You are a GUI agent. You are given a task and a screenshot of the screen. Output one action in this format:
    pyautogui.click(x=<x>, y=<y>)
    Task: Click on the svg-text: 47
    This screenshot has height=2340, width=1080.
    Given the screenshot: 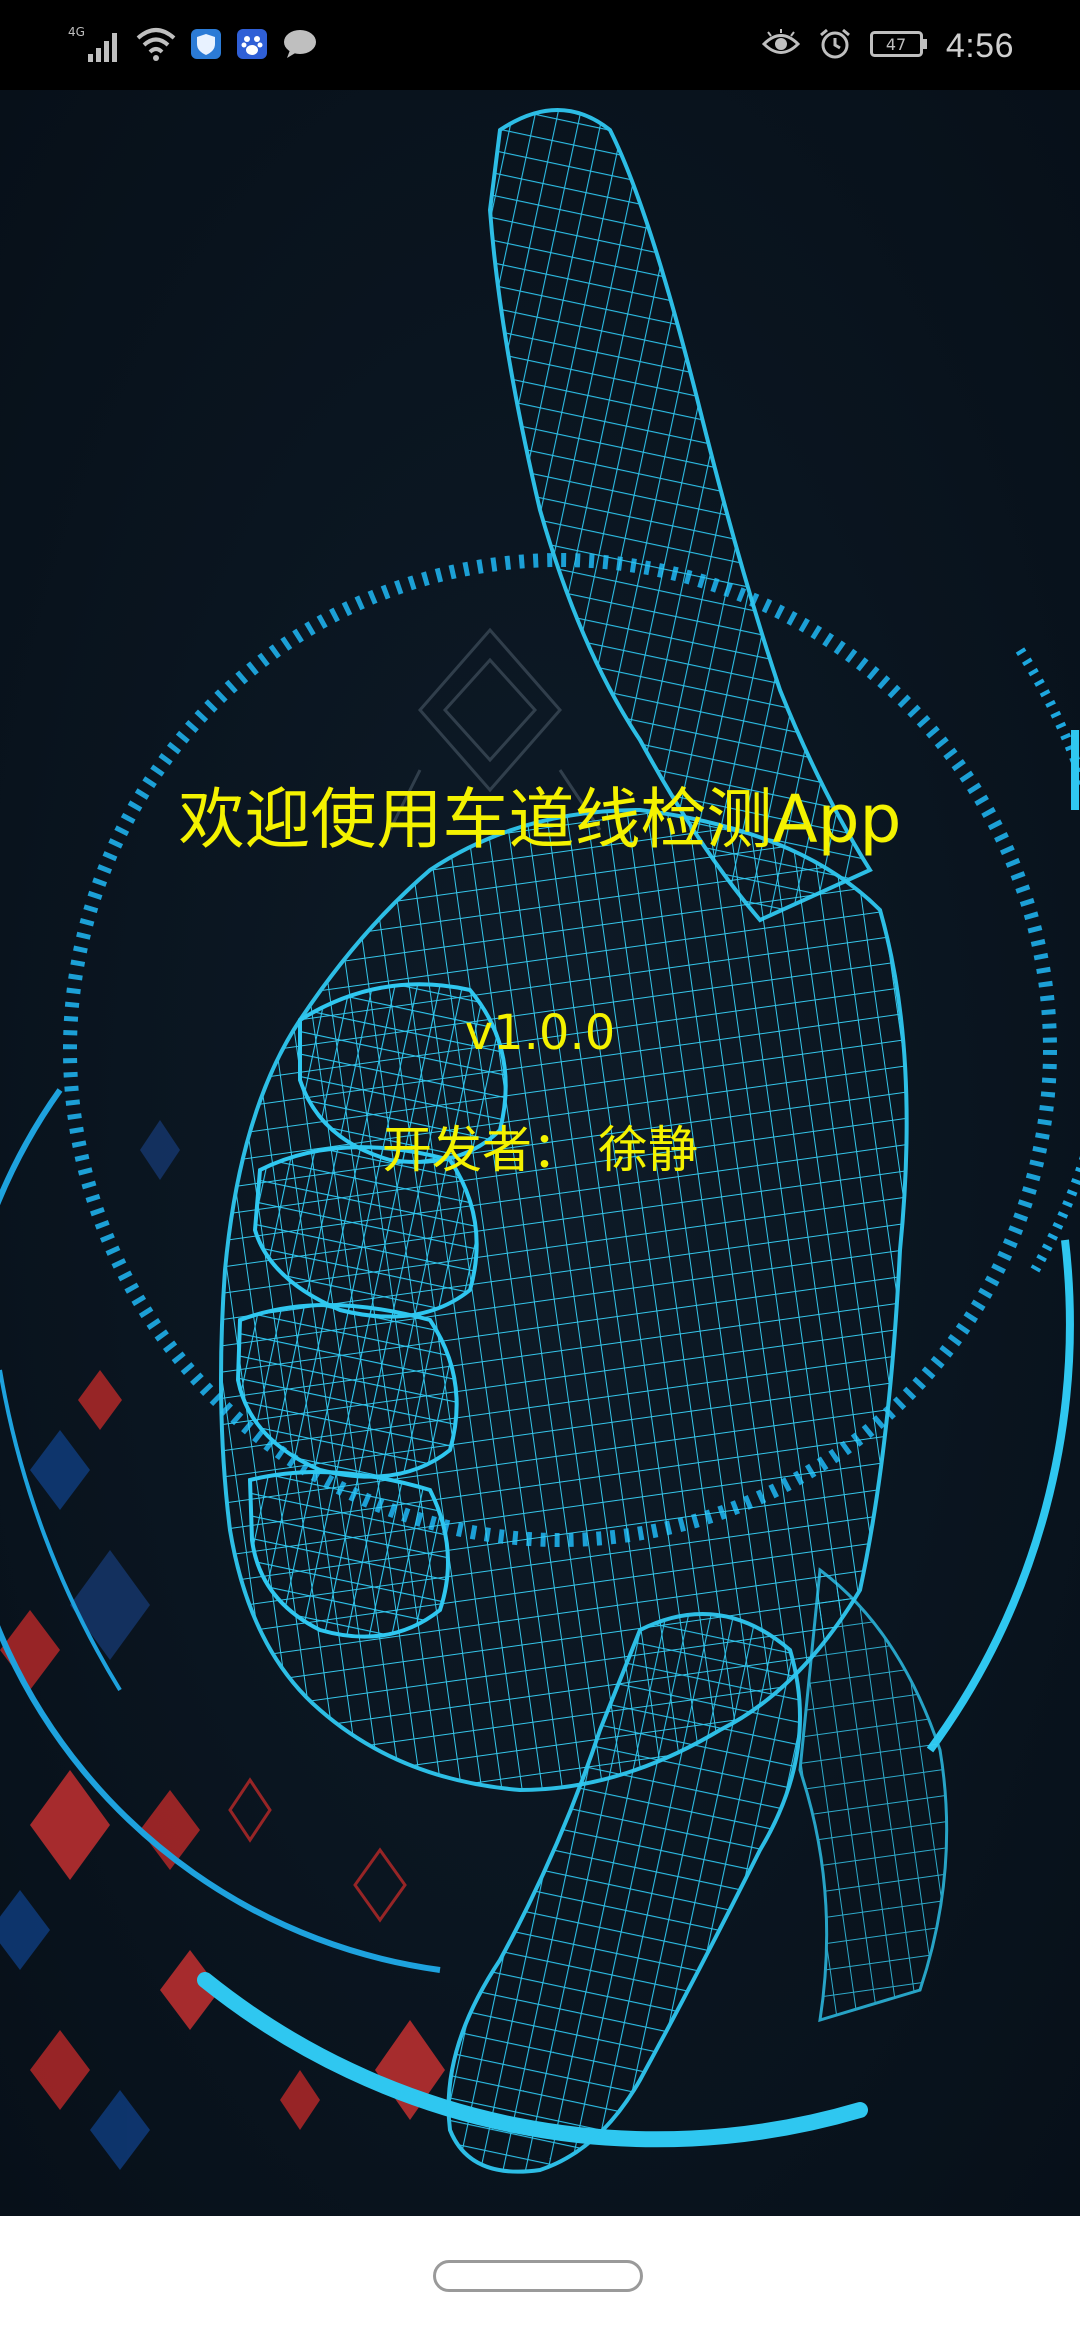 What is the action you would take?
    pyautogui.click(x=896, y=44)
    